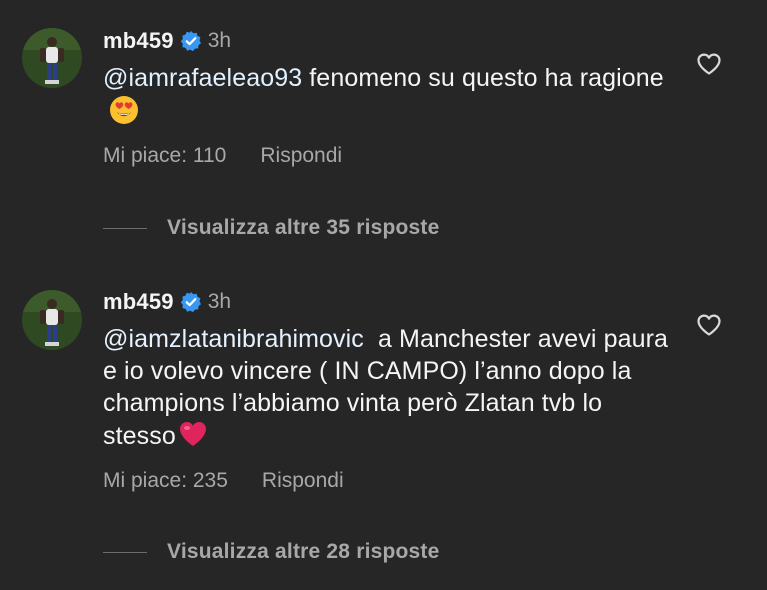 The width and height of the screenshot is (767, 590). What do you see at coordinates (303, 551) in the screenshot?
I see `view-more-replies-label: Visualizza altre 28 risposte` at bounding box center [303, 551].